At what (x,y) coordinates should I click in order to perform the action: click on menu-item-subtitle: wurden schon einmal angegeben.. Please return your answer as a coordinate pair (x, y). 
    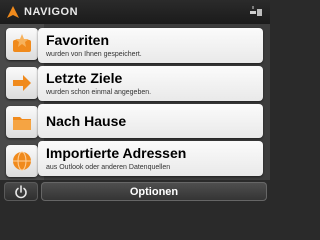
    Looking at the image, I should click on (99, 92).